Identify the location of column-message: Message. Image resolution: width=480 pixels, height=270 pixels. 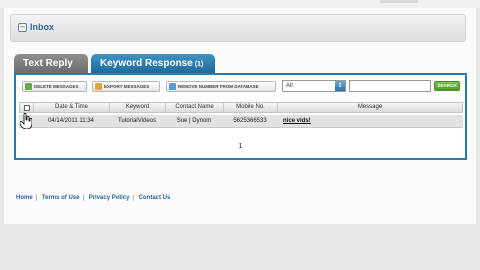
(370, 107).